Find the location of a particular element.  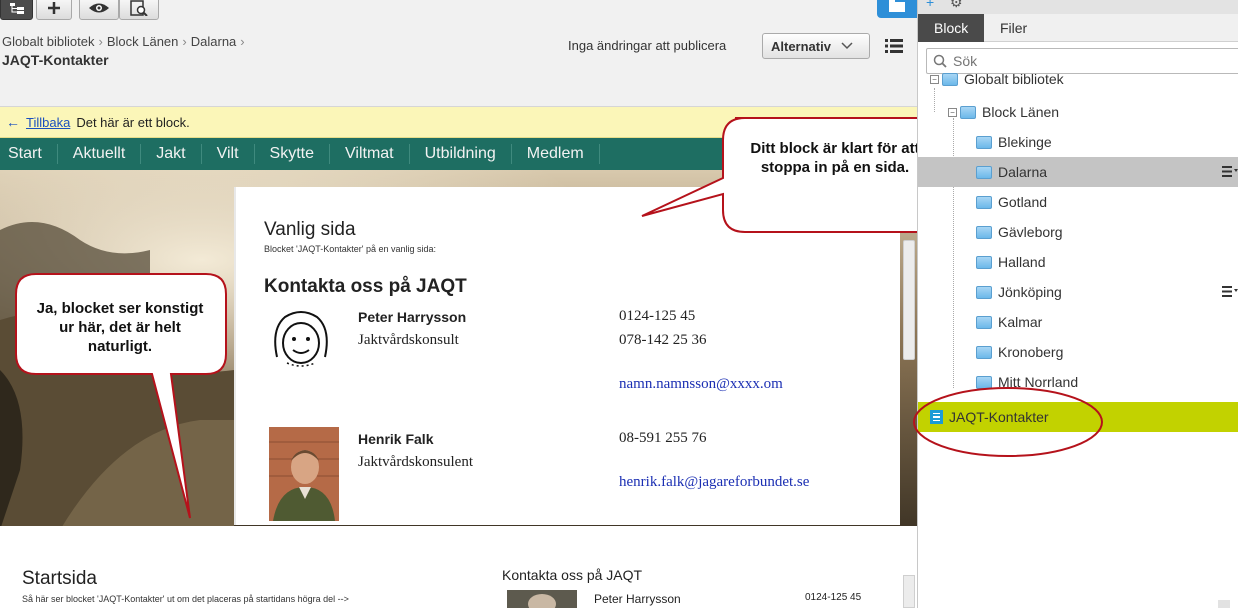

tree-item-label: Halland is located at coordinates (1022, 262).